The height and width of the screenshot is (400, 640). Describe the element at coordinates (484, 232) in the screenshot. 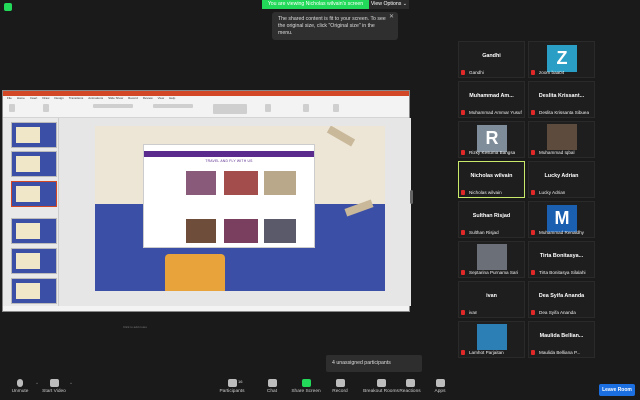

I see `participant-name-label: Sulthan Risjad` at that location.